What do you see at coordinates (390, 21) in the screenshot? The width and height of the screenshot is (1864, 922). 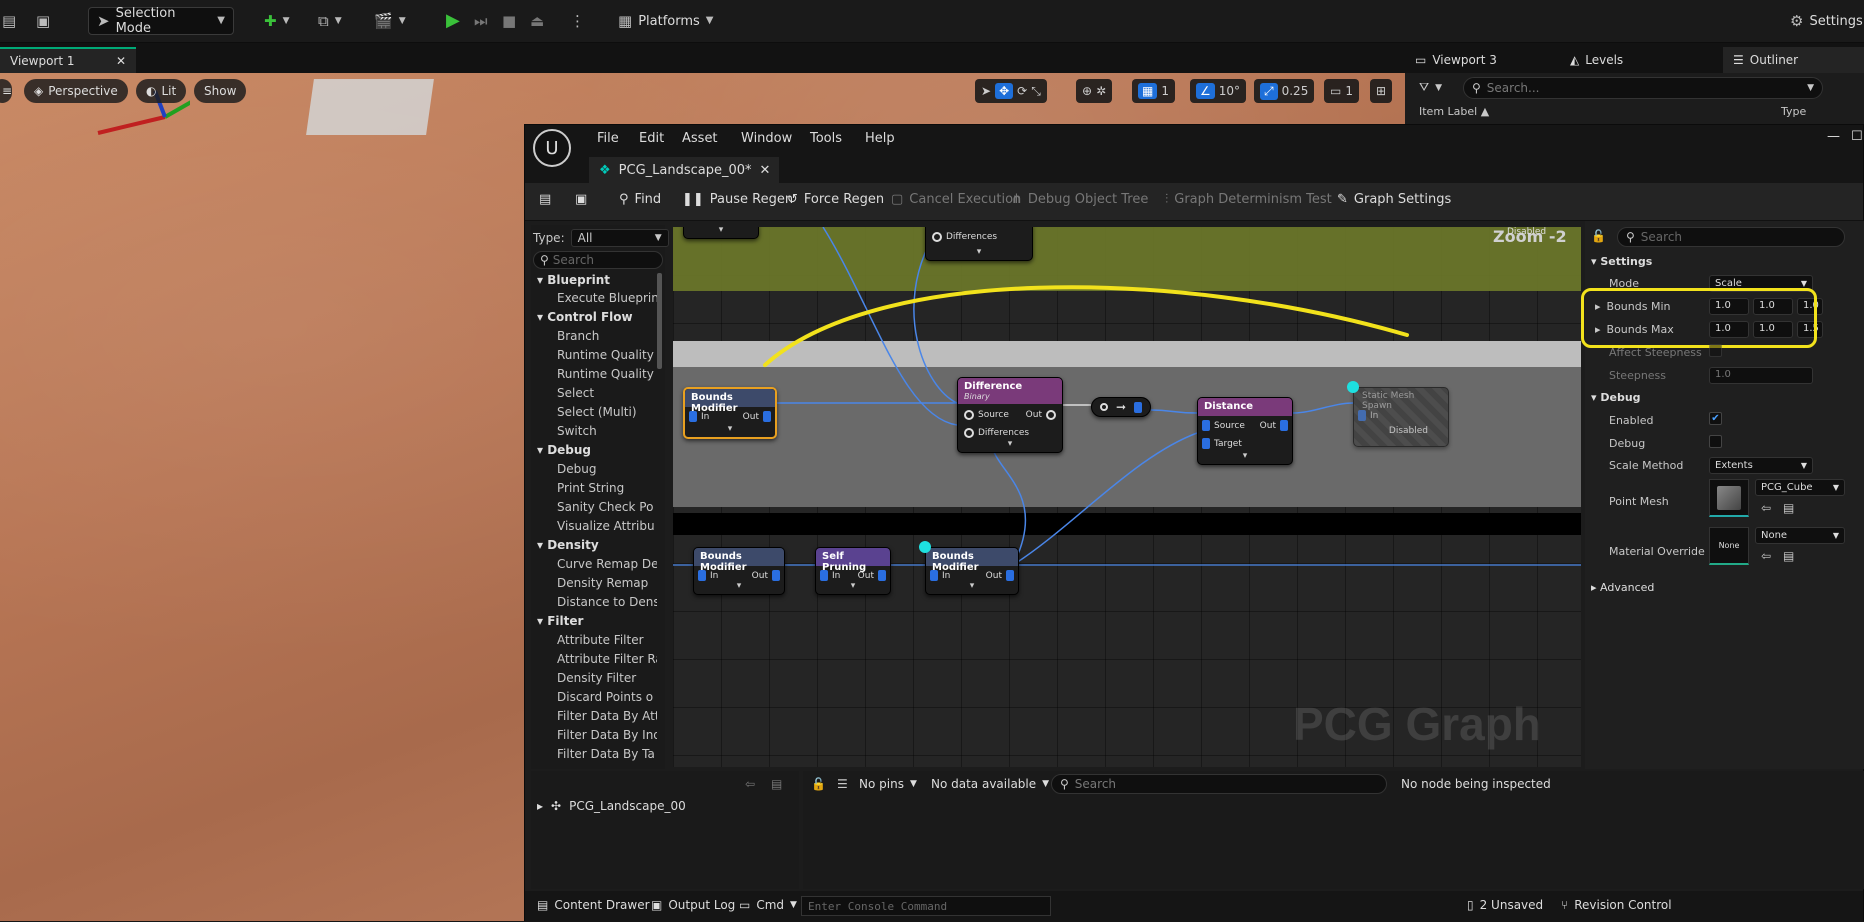 I see `cinematics-icon: 🎬 ▼` at bounding box center [390, 21].